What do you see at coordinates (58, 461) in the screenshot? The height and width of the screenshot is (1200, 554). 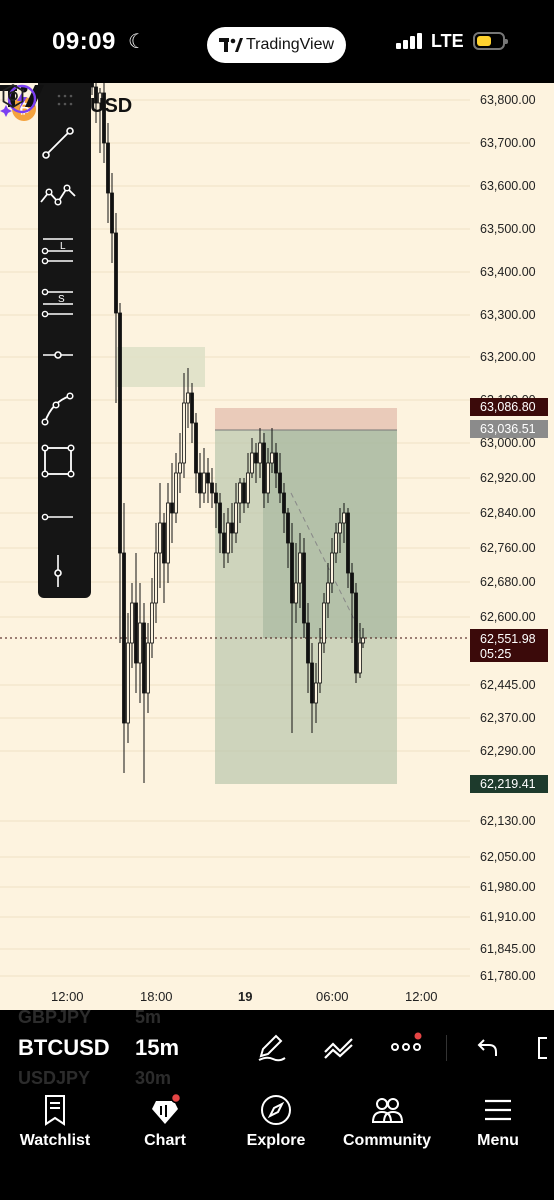 I see `rectangle-tool-icon` at bounding box center [58, 461].